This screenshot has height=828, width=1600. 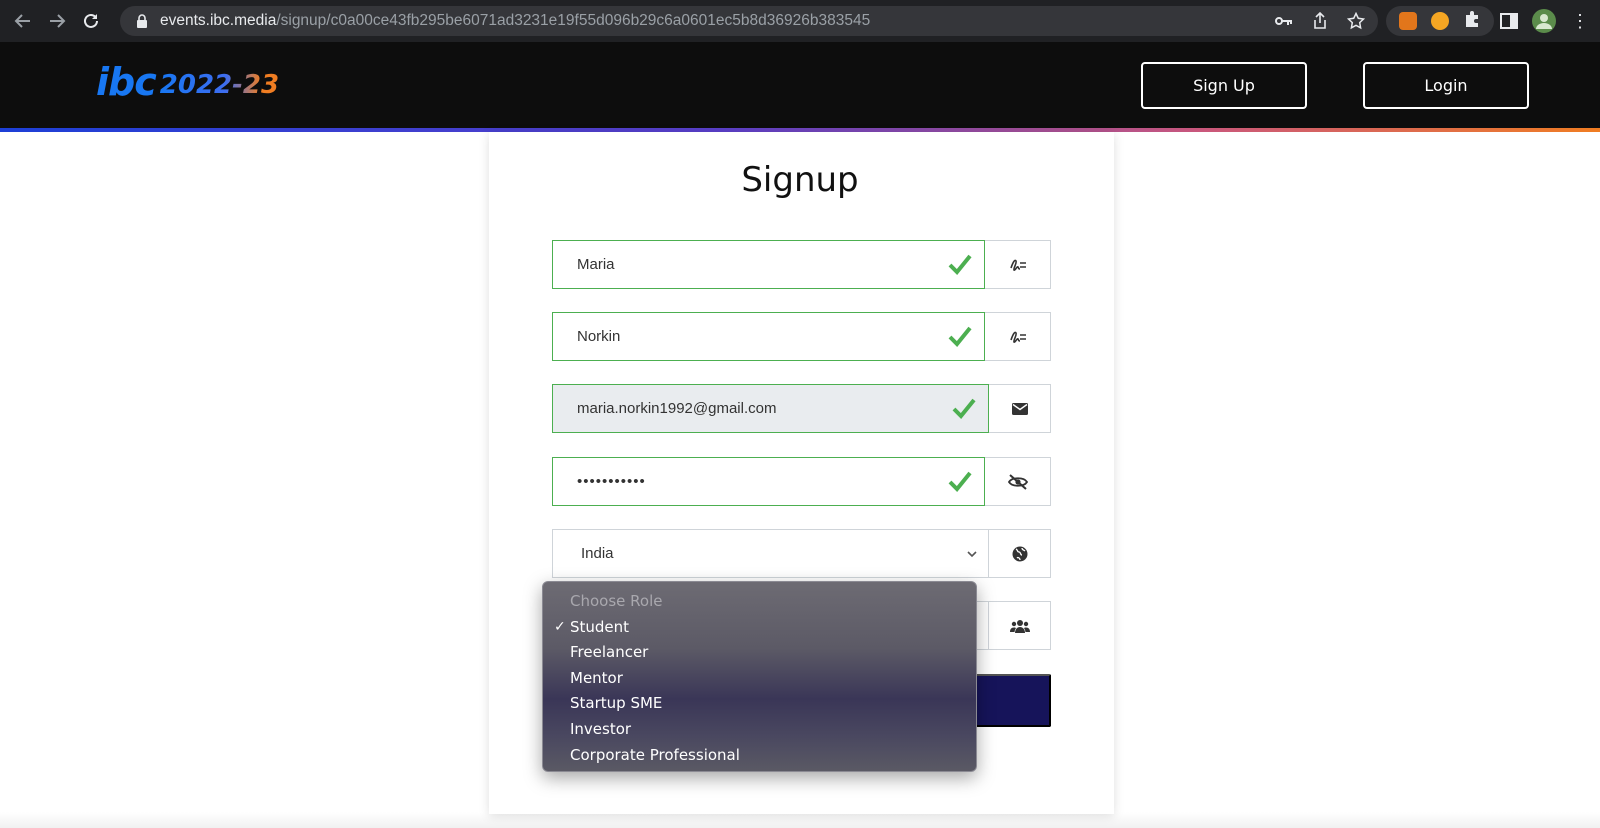 What do you see at coordinates (800, 180) in the screenshot?
I see `page-title: Signup` at bounding box center [800, 180].